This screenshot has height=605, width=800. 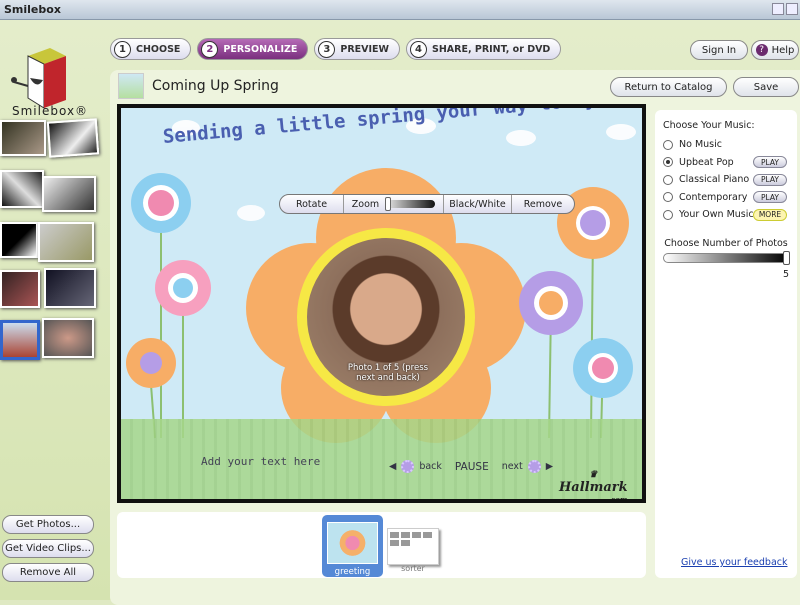 What do you see at coordinates (761, 50) in the screenshot?
I see `help-icon: ?` at bounding box center [761, 50].